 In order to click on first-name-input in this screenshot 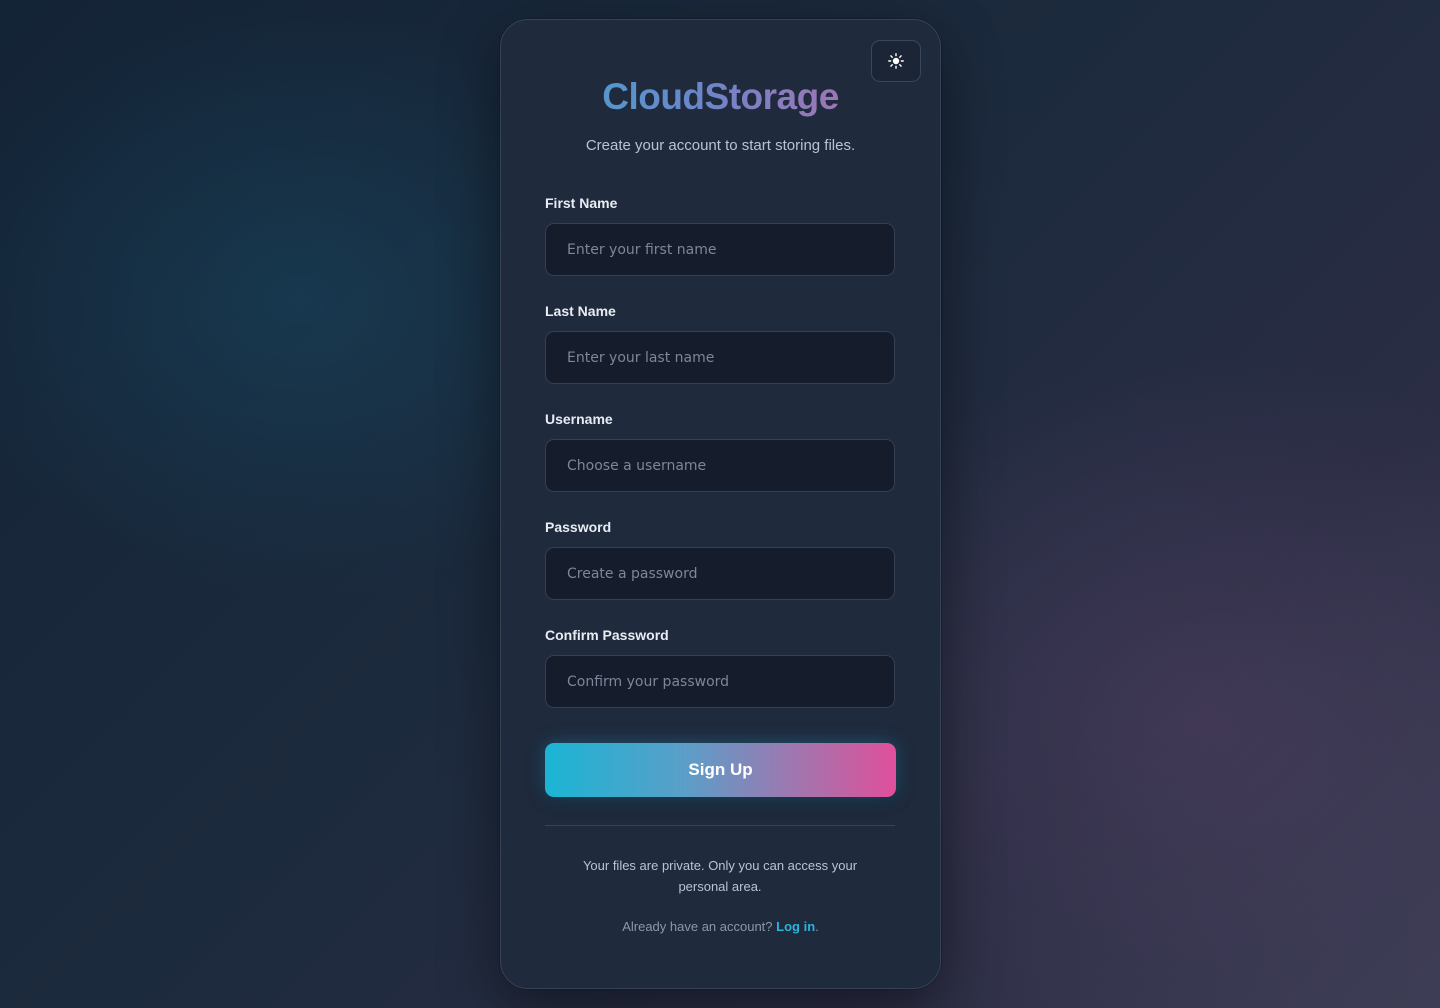, I will do `click(720, 249)`.